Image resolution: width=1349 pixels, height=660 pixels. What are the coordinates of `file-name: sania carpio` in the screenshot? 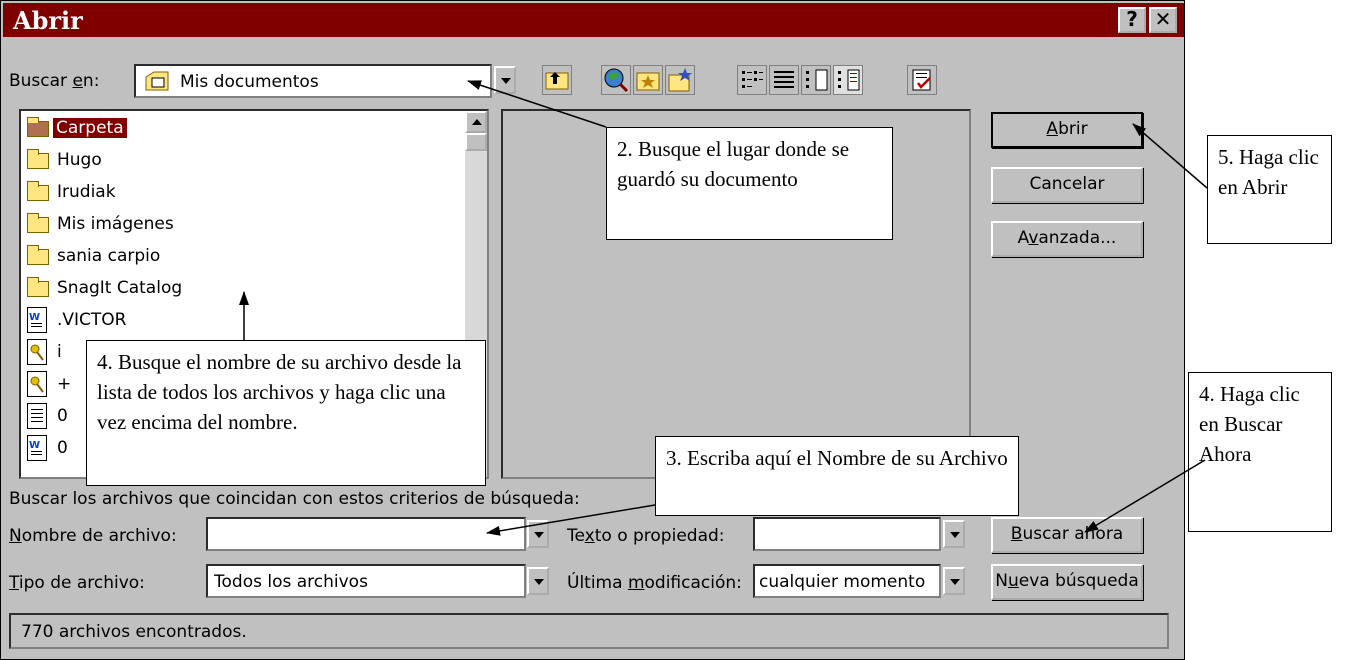 It's located at (109, 256).